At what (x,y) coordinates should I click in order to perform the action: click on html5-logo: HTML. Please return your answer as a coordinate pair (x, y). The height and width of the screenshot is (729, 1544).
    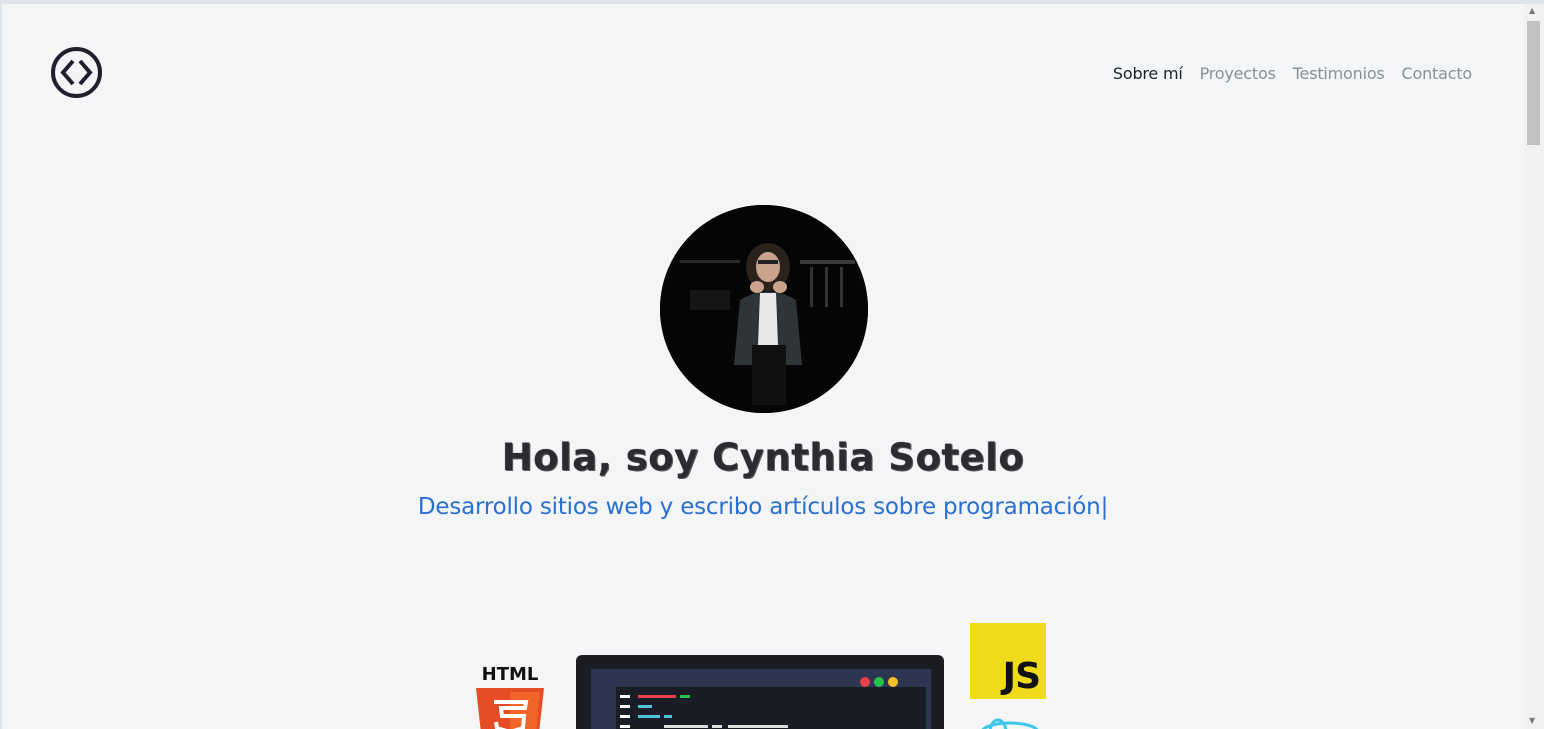
    Looking at the image, I should click on (512, 695).